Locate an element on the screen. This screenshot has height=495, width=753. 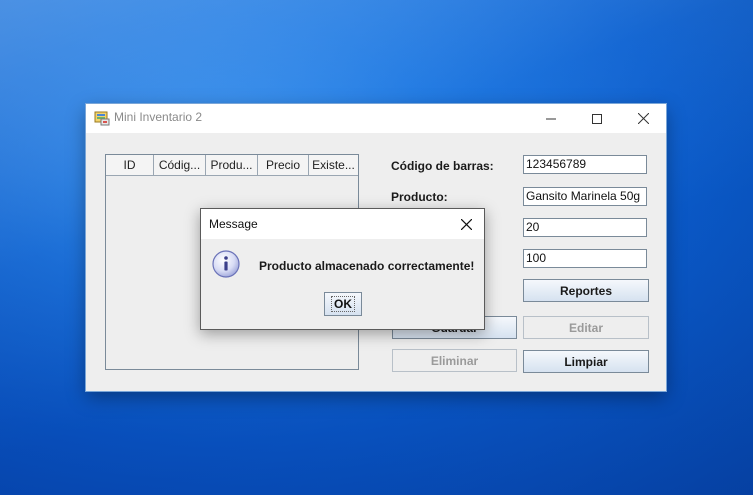
dialog-message: Producto almacenado correctamente! is located at coordinates (367, 266).